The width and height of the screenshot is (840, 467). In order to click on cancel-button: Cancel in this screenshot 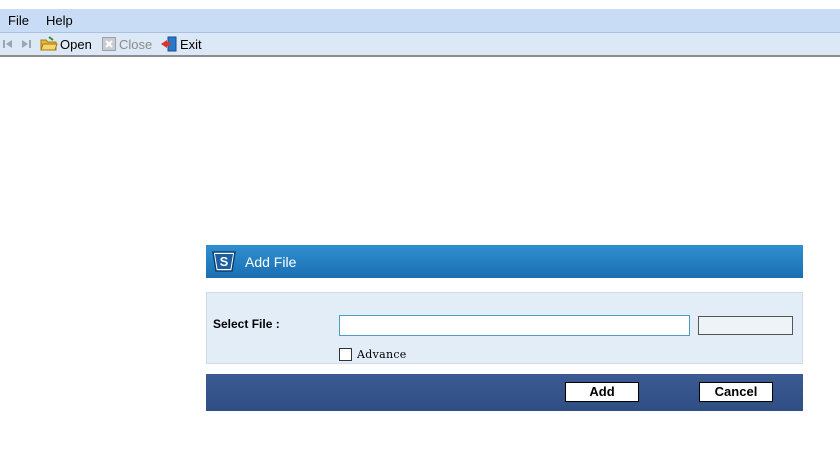, I will do `click(736, 392)`.